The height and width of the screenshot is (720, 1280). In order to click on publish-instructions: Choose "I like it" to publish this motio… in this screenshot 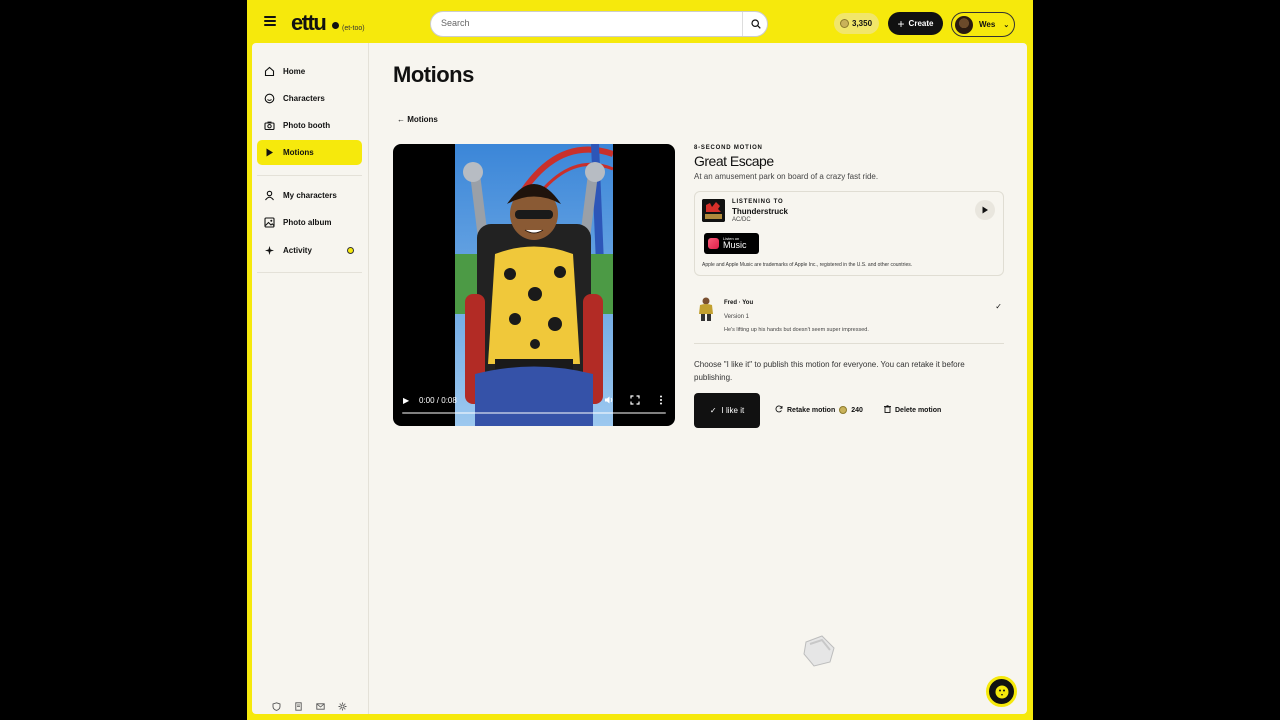, I will do `click(829, 371)`.